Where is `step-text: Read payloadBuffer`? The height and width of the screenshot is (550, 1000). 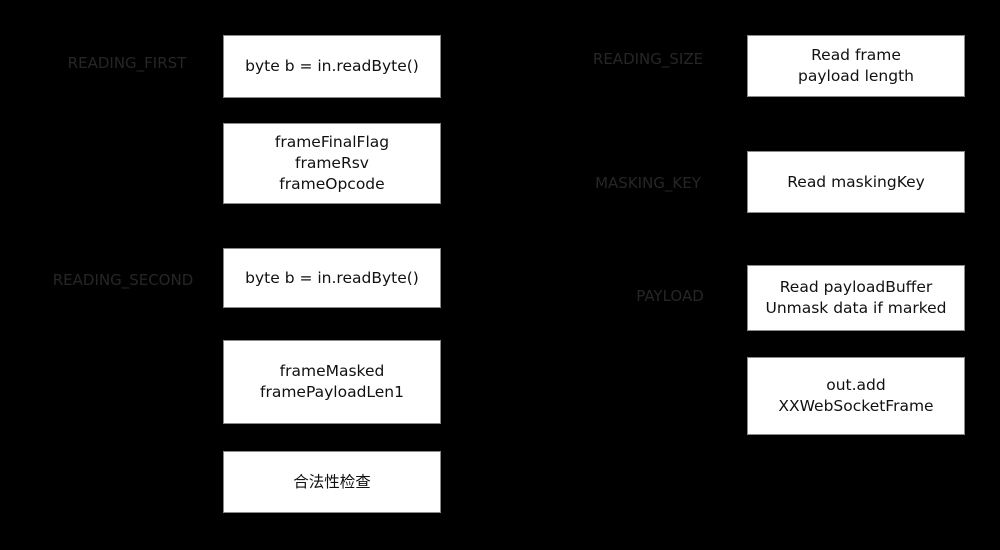
step-text: Read payloadBuffer is located at coordinates (856, 287).